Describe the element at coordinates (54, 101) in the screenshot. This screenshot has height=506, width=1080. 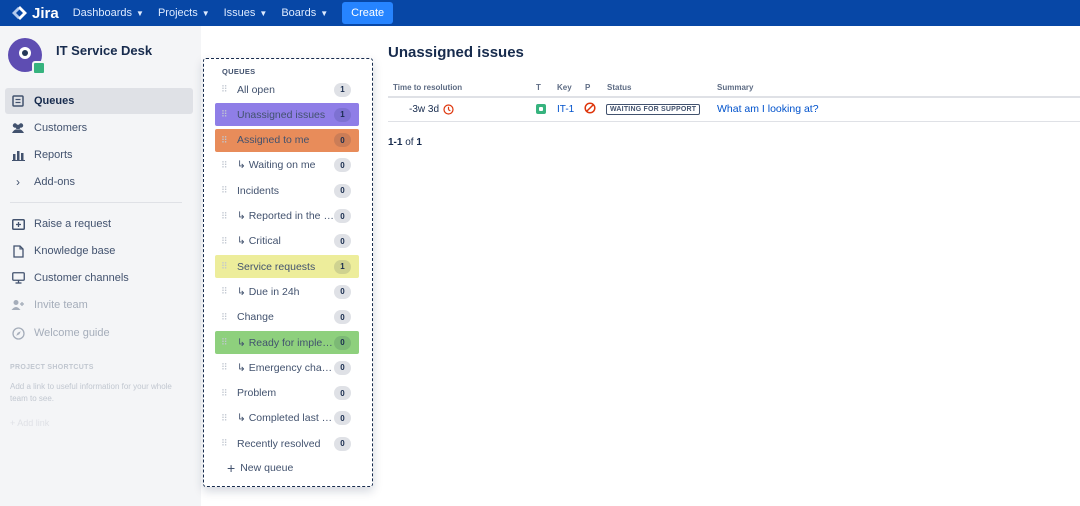
I see `sidebar-item-label: Queues` at that location.